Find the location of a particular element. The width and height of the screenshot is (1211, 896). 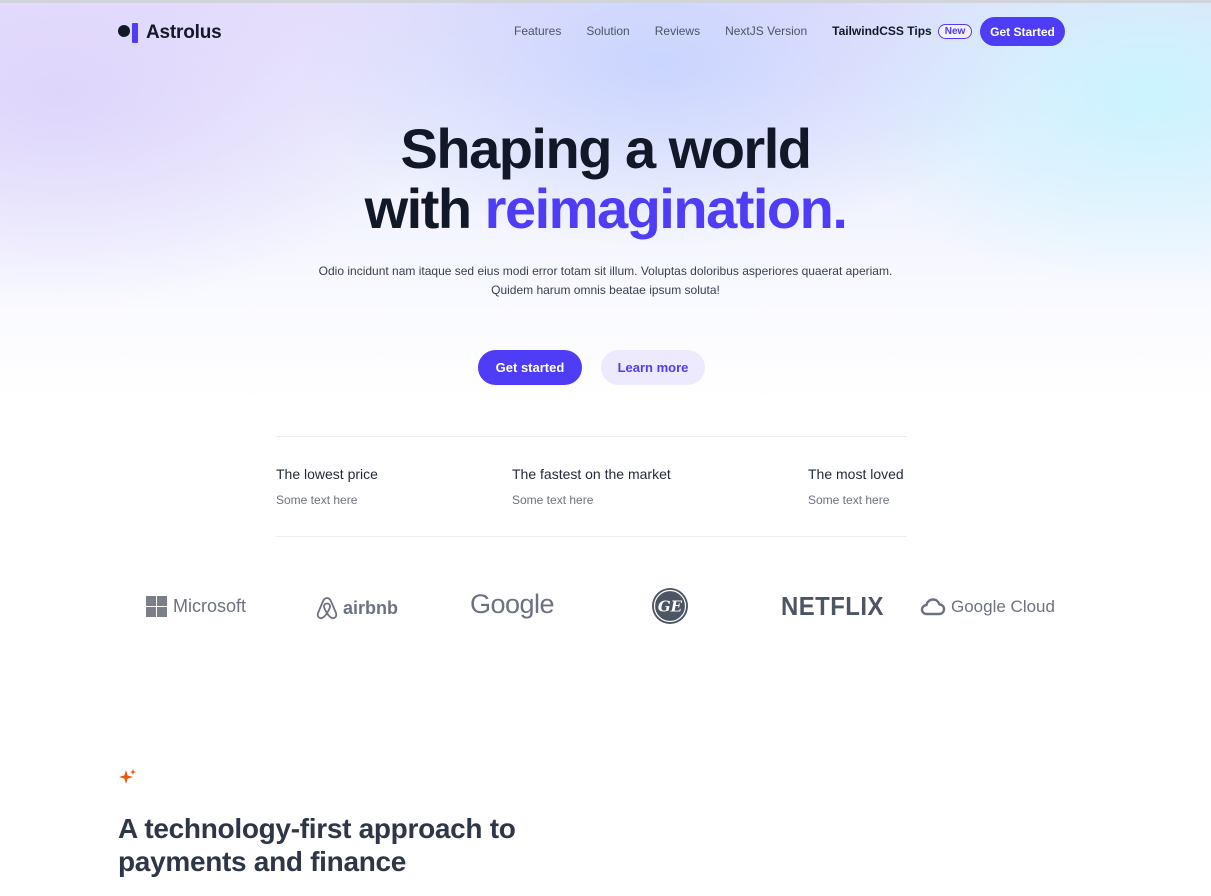

new-badge: New is located at coordinates (955, 31).